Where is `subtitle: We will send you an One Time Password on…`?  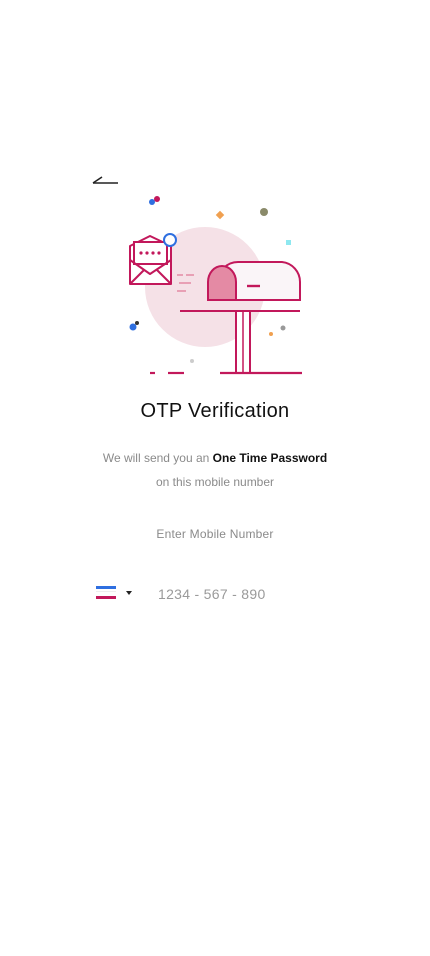
subtitle: We will send you an One Time Password on… is located at coordinates (215, 470).